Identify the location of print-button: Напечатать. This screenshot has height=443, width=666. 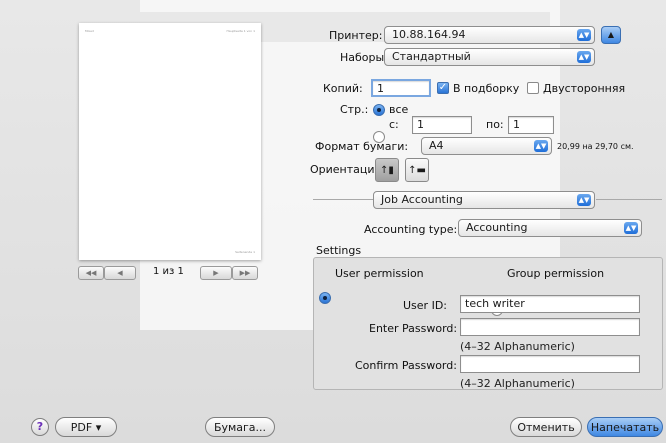
(625, 427).